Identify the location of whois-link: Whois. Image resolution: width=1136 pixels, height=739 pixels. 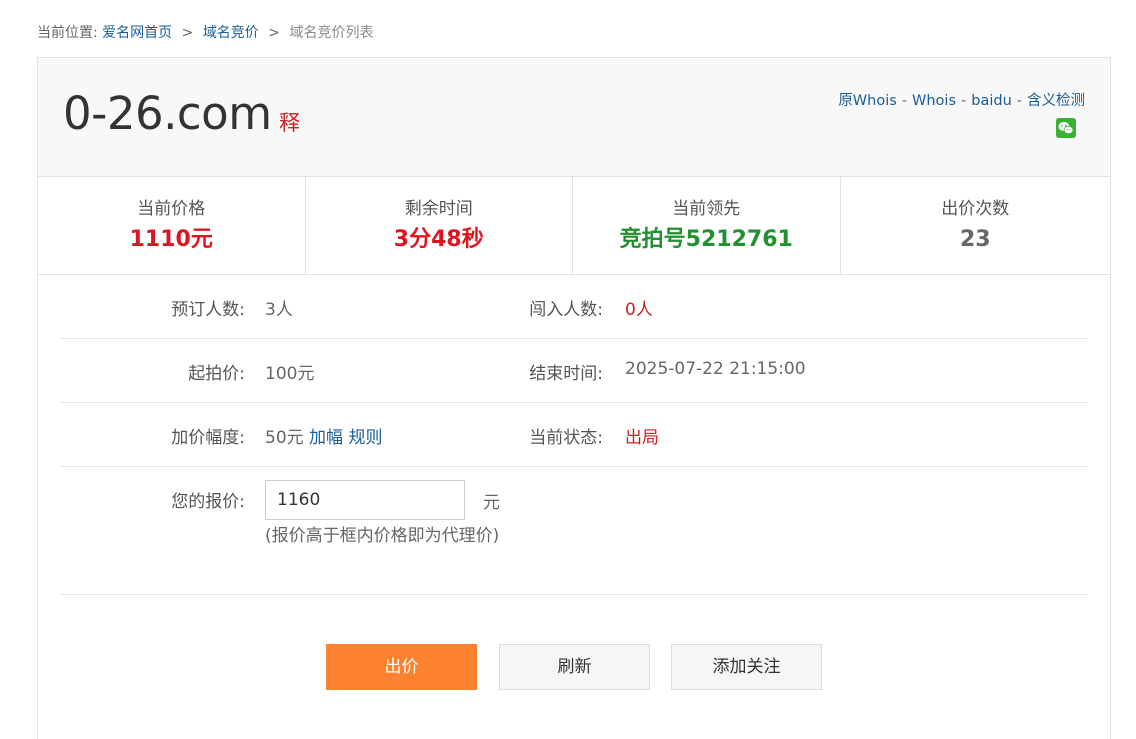
(934, 101).